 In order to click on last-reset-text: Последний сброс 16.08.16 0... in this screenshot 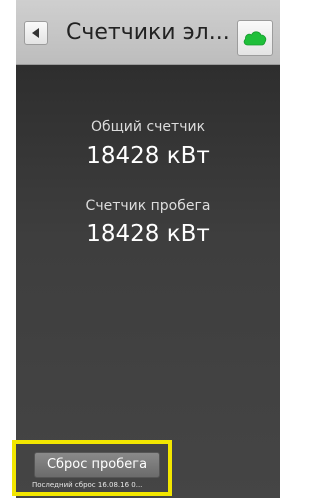, I will do `click(87, 485)`.